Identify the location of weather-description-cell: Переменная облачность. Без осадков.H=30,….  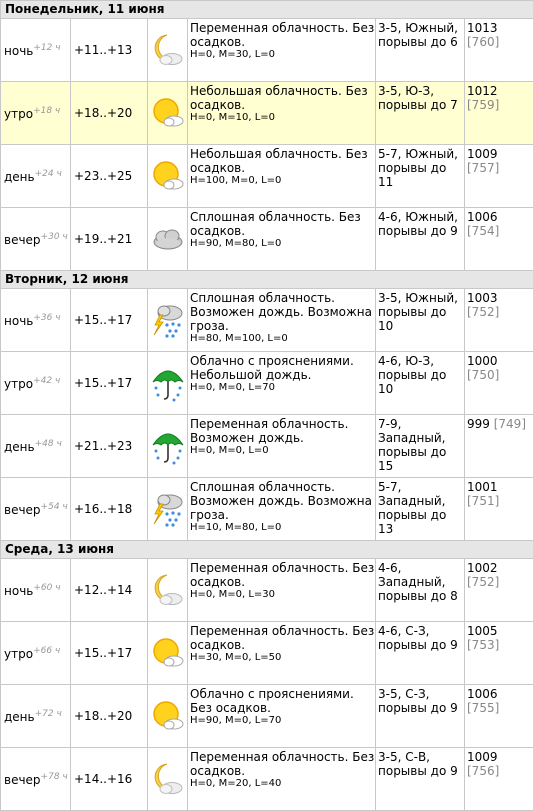
(282, 653).